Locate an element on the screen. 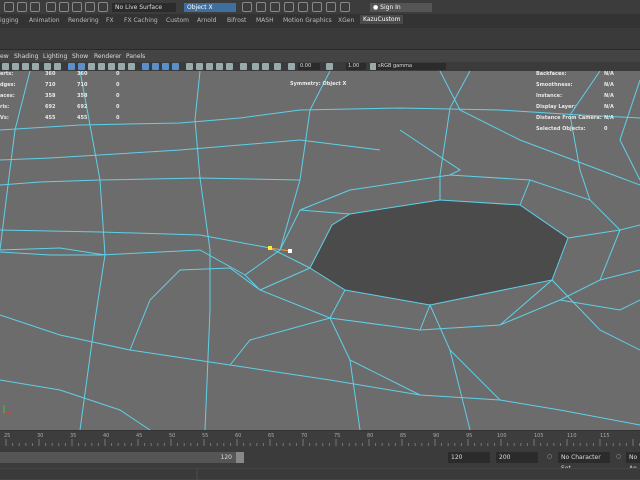  character-set-dropdown: No Character Set is located at coordinates (584, 462).